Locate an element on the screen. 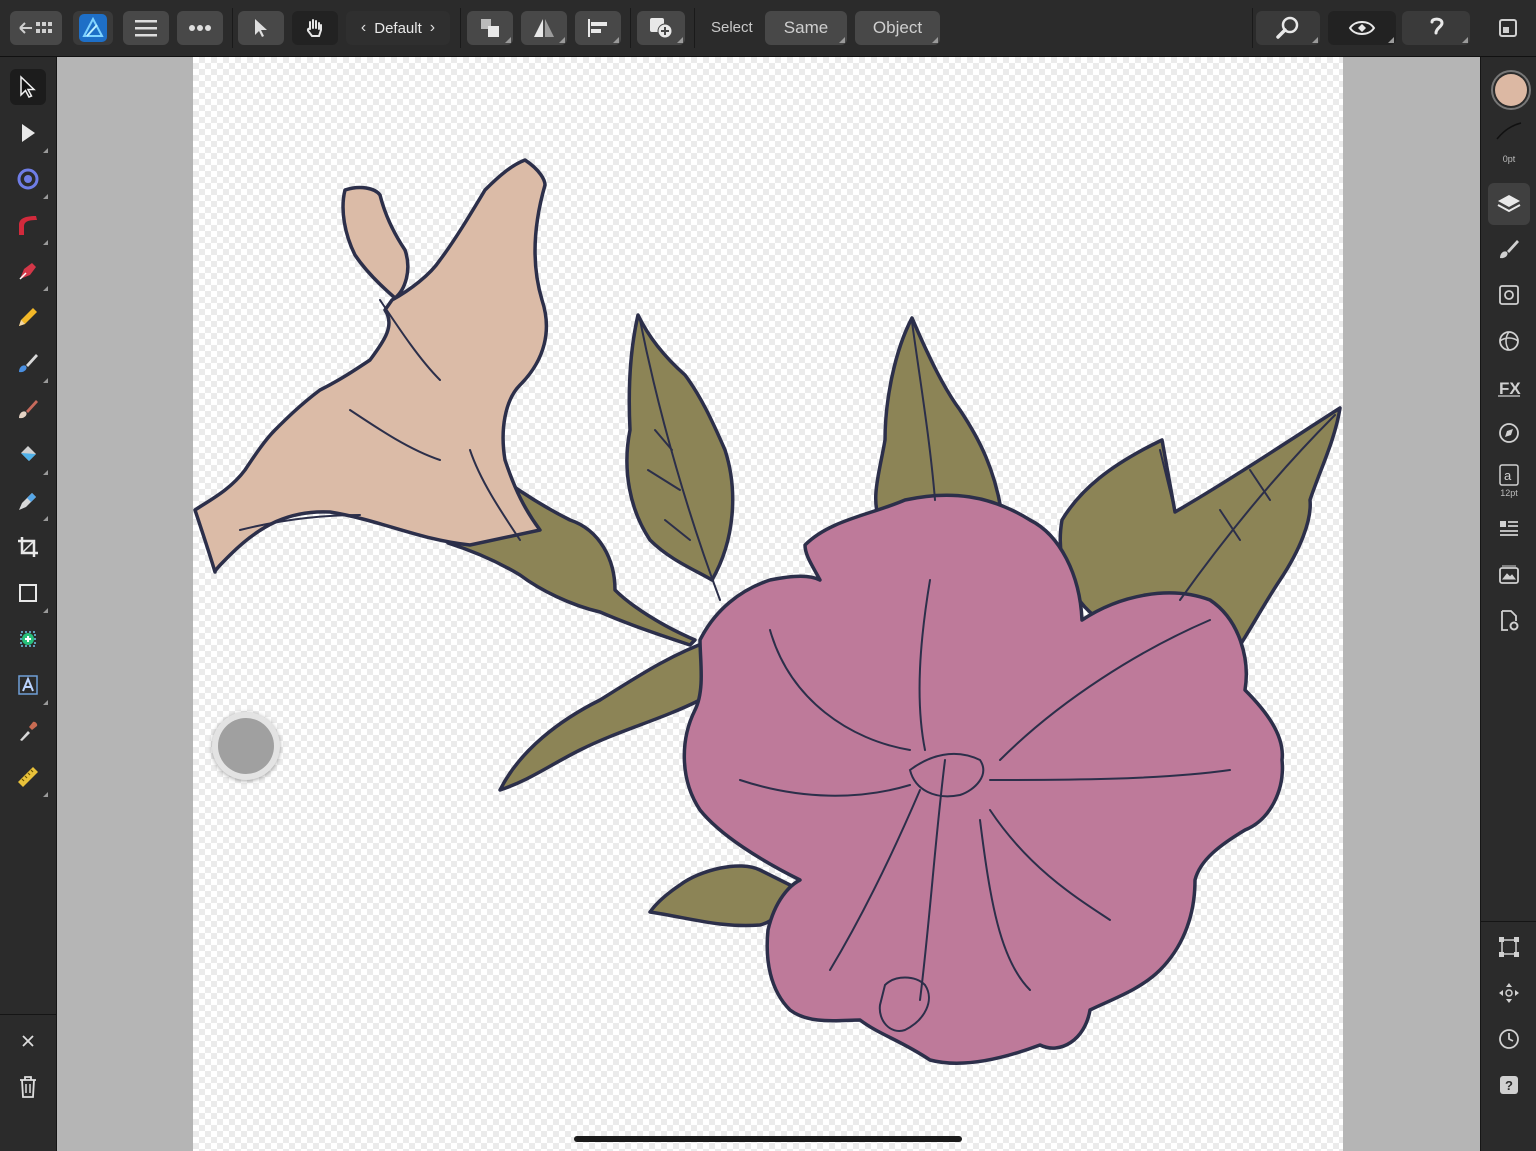 The image size is (1536, 1151). flip-horizontal-icon is located at coordinates (544, 28).